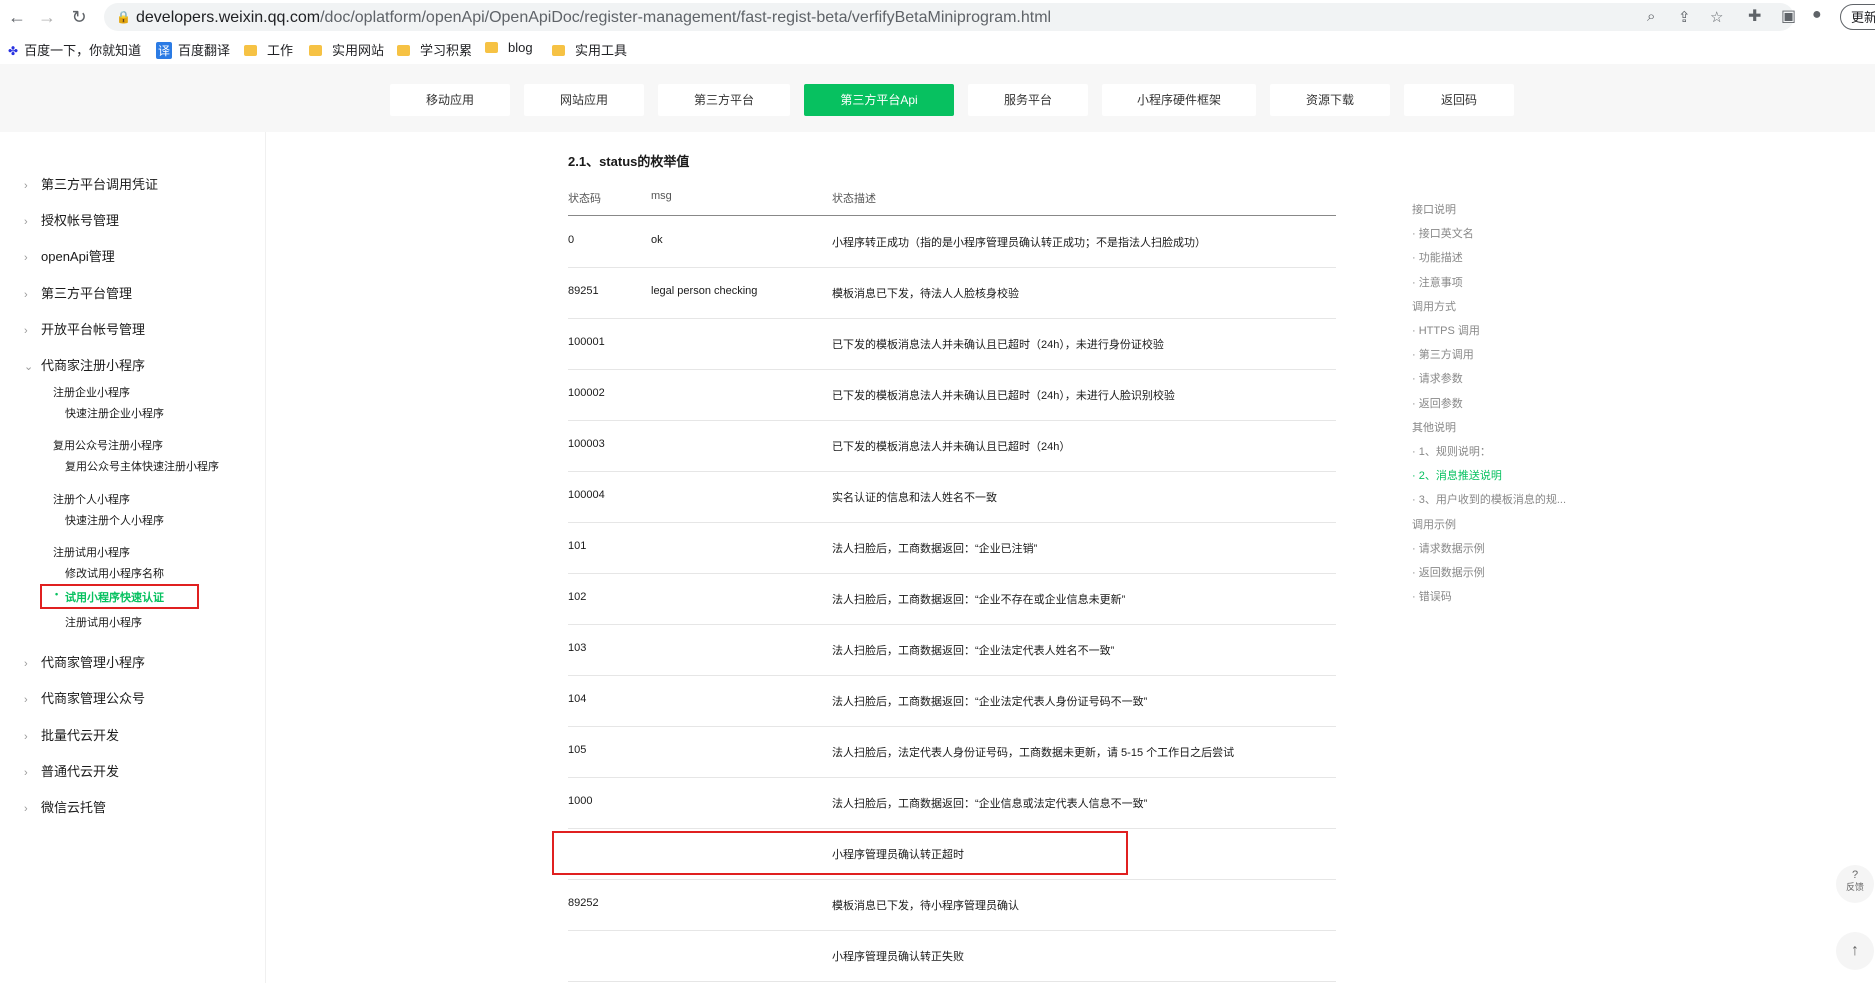 The height and width of the screenshot is (983, 1875). I want to click on sidebar-group-title: 注册企业小程序, so click(91, 392).